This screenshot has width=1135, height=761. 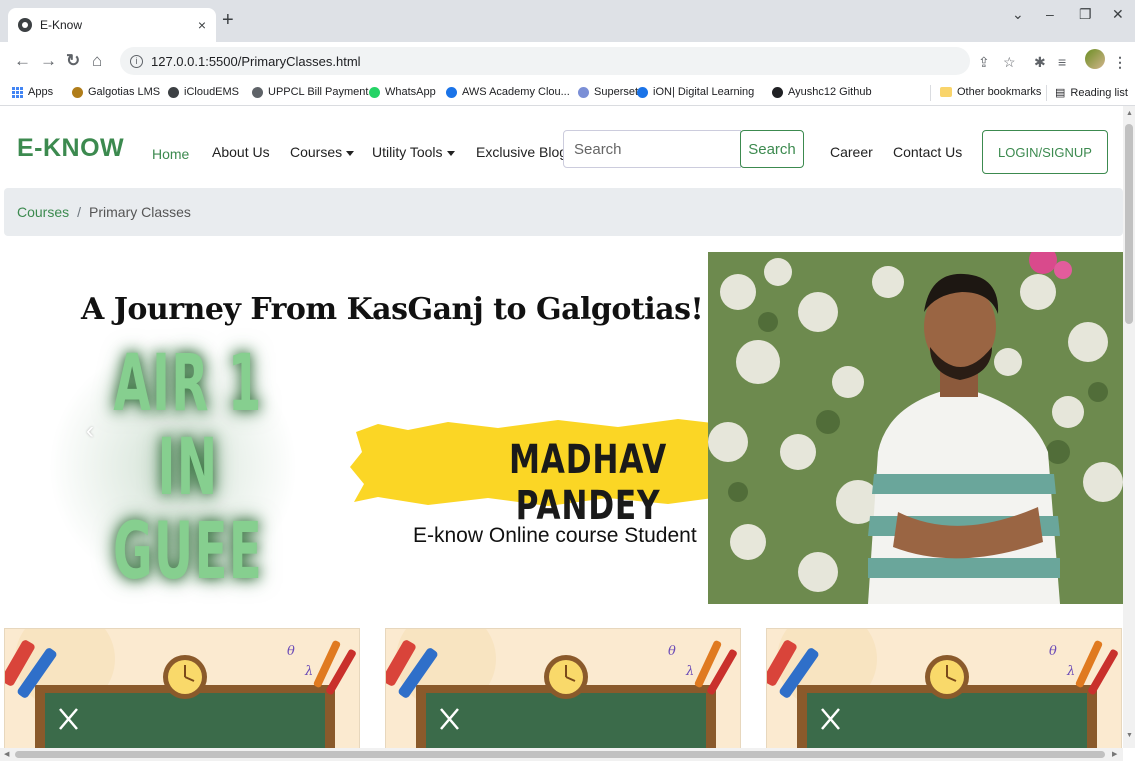 I want to click on bookmark-github: Ayushc12 Github, so click(x=822, y=92).